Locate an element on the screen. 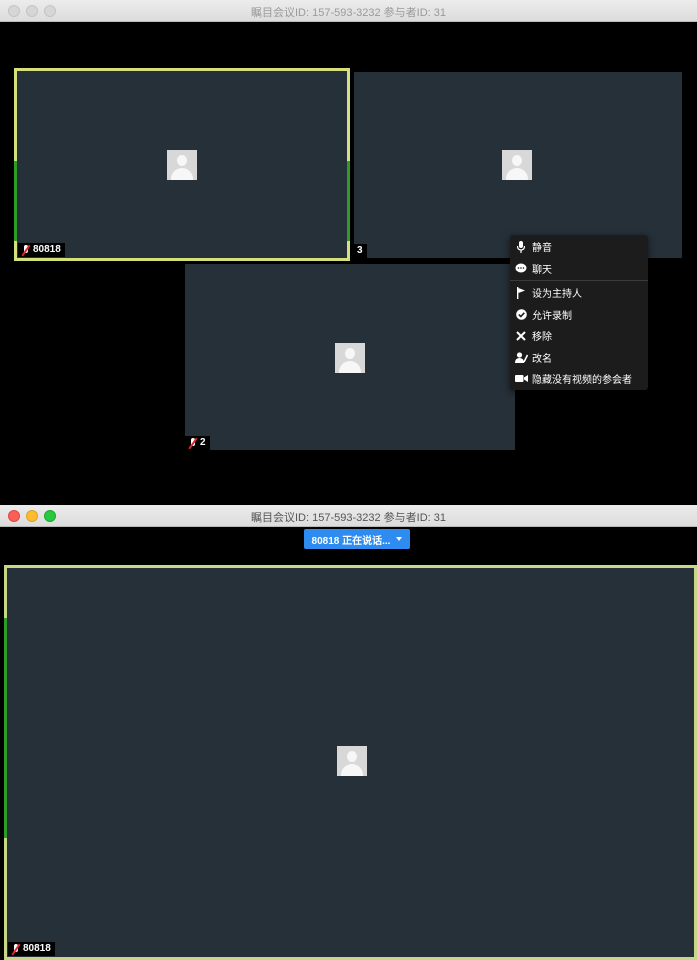  menu-item-mute: 静音 is located at coordinates (579, 247).